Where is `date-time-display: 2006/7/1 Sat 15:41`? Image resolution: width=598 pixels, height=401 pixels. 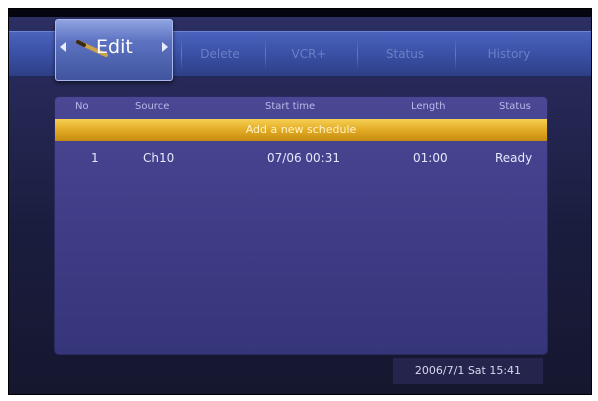
date-time-display: 2006/7/1 Sat 15:41 is located at coordinates (468, 371).